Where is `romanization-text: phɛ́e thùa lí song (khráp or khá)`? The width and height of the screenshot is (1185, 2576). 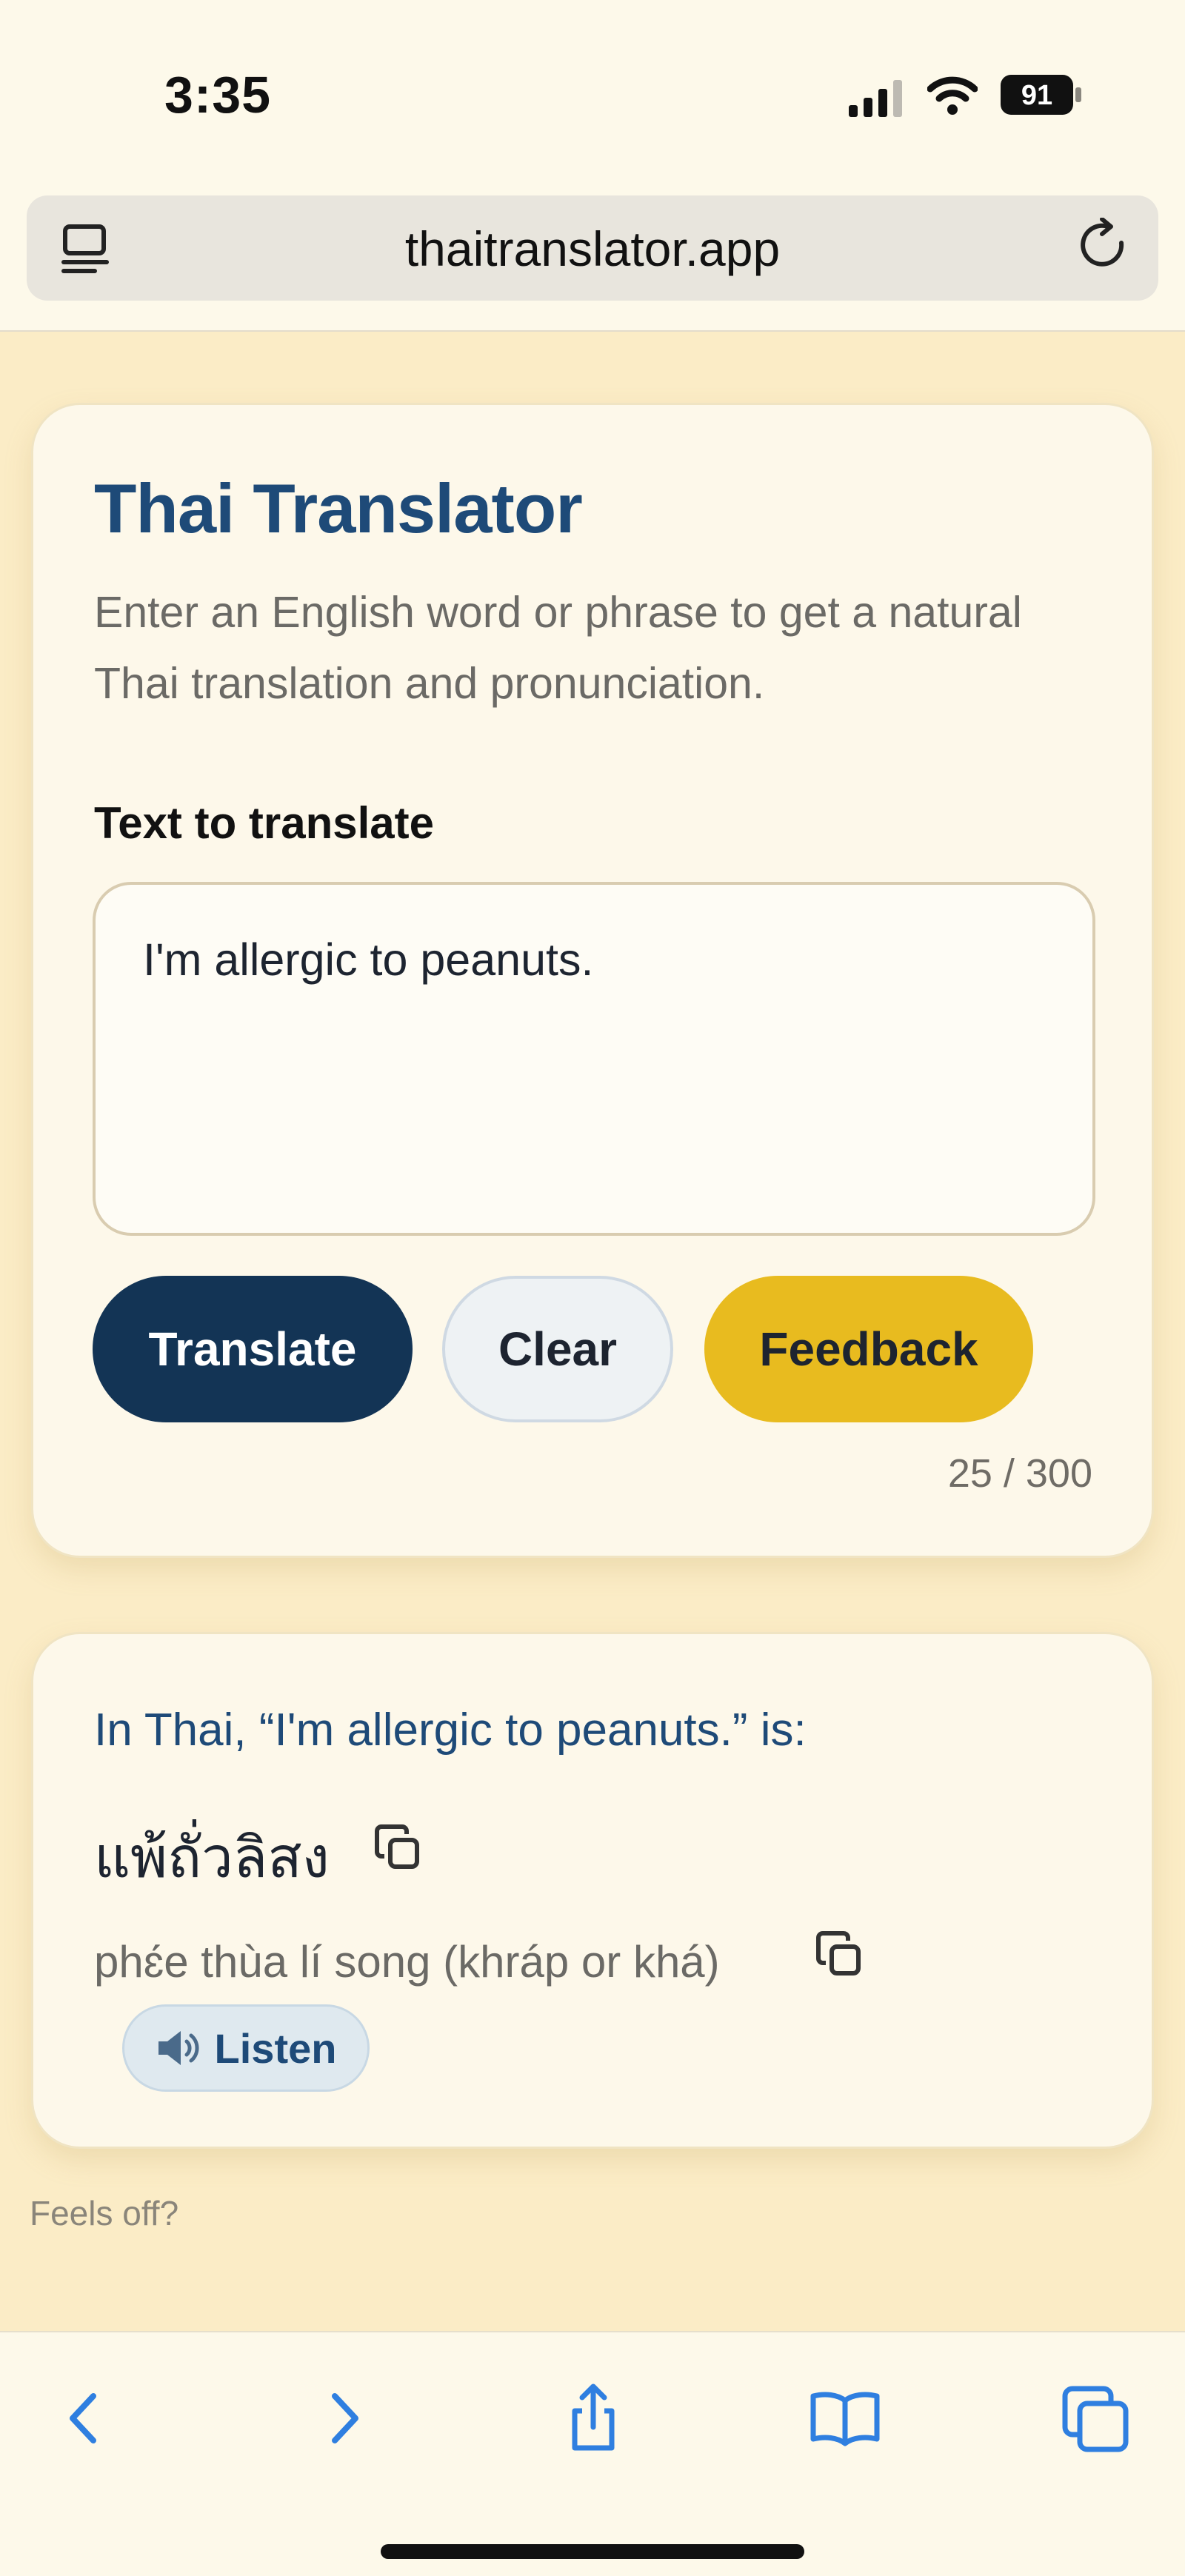 romanization-text: phɛ́e thùa lí song (khráp or khá) is located at coordinates (407, 1962).